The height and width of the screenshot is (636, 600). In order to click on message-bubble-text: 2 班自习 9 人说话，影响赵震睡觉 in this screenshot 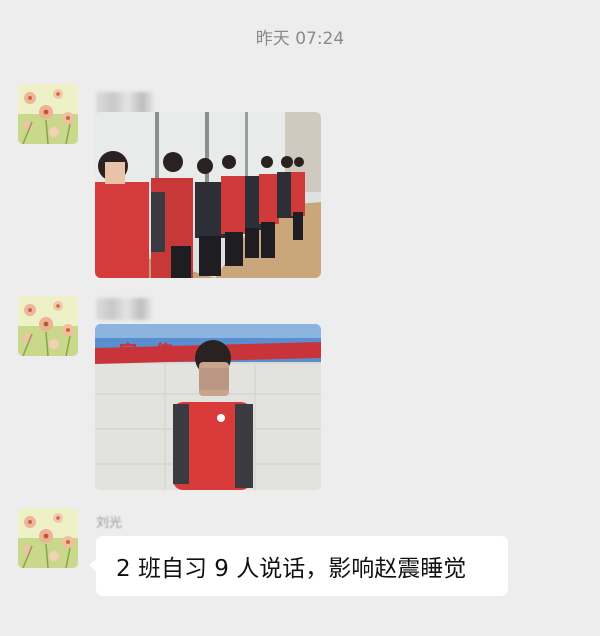, I will do `click(298, 566)`.